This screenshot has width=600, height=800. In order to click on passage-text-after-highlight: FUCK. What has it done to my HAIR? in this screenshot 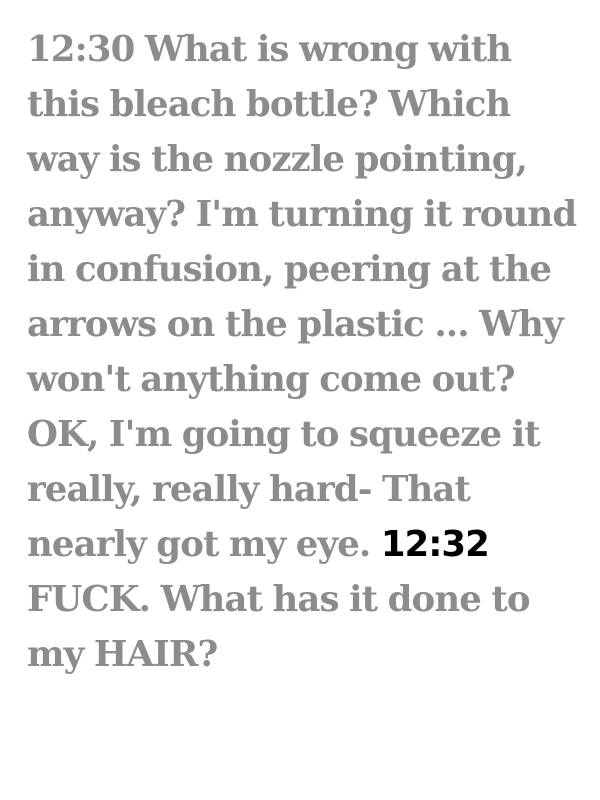, I will do `click(279, 627)`.